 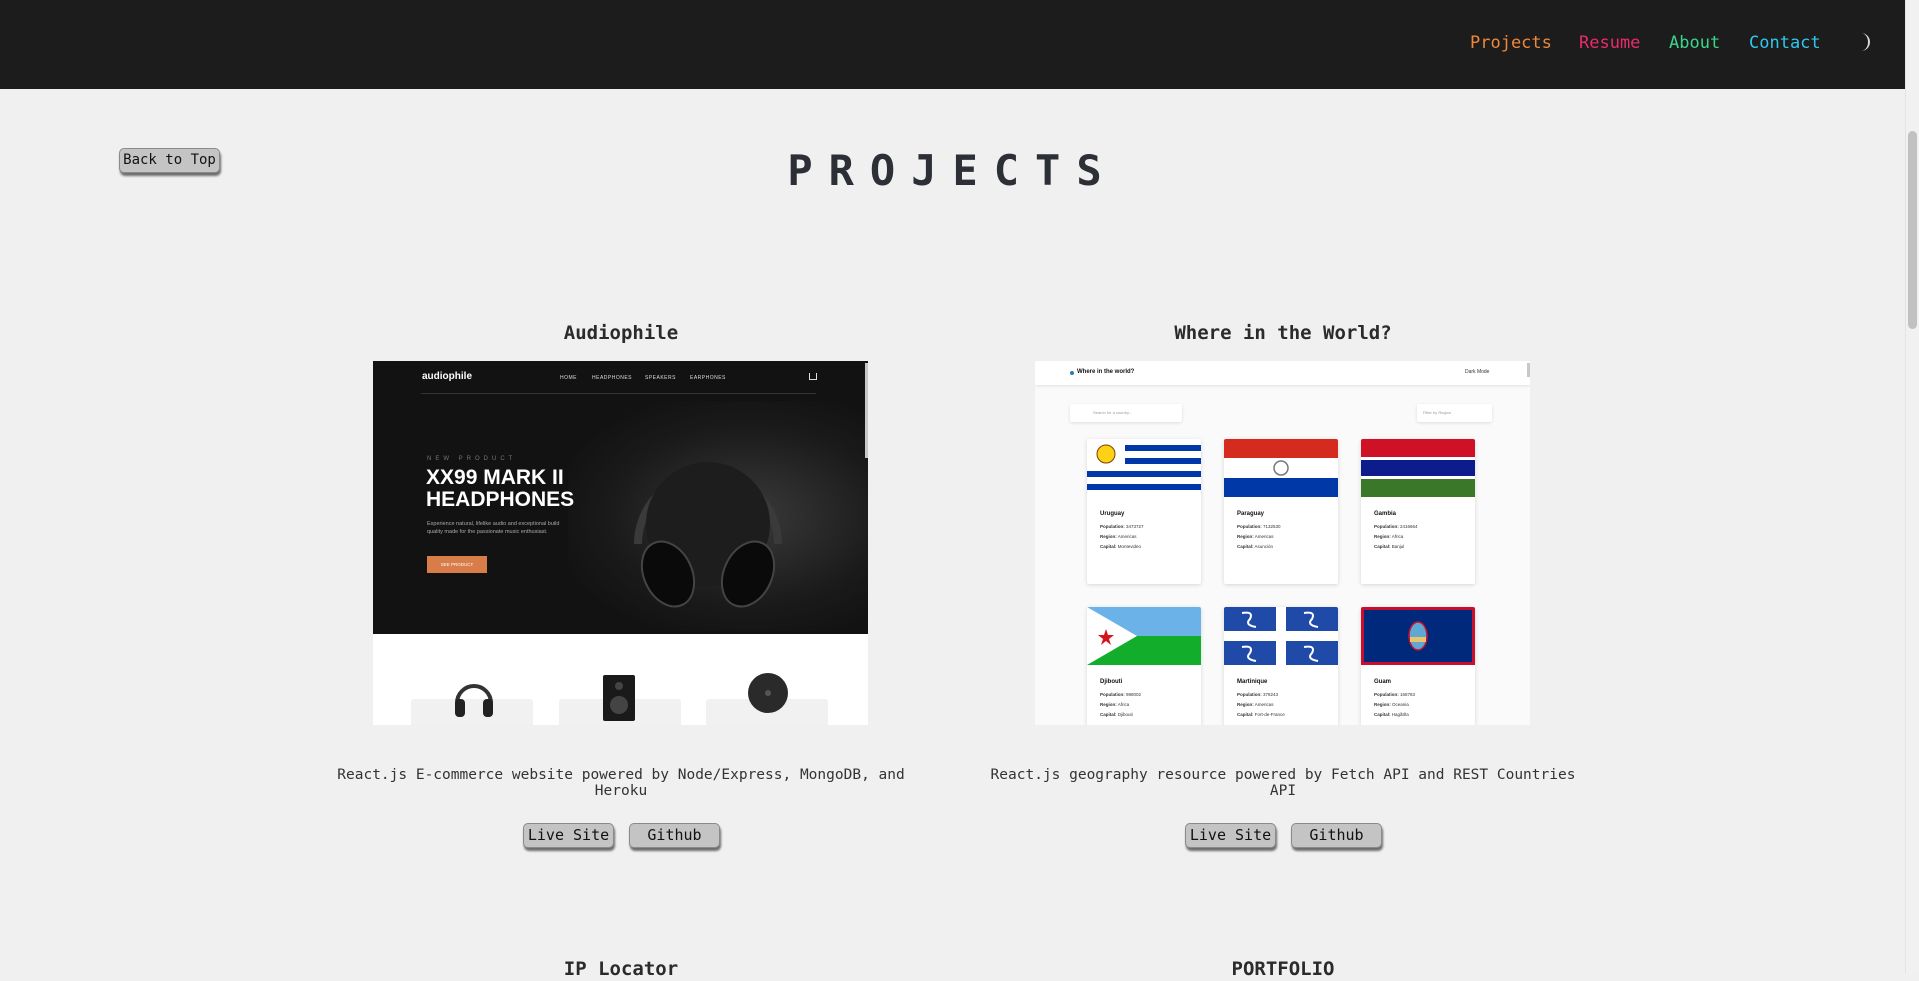 I want to click on where-in-the-world-github-button: Github, so click(x=1336, y=835).